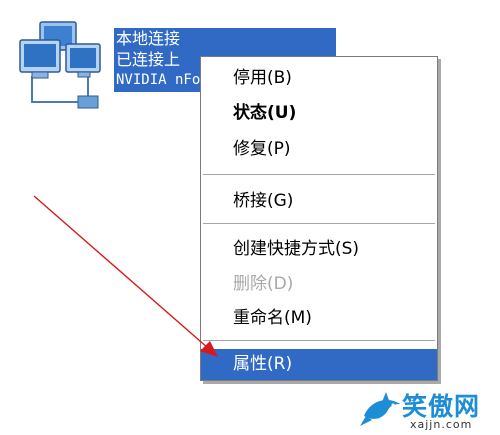  I want to click on connection-name: 本地连接, so click(148, 38).